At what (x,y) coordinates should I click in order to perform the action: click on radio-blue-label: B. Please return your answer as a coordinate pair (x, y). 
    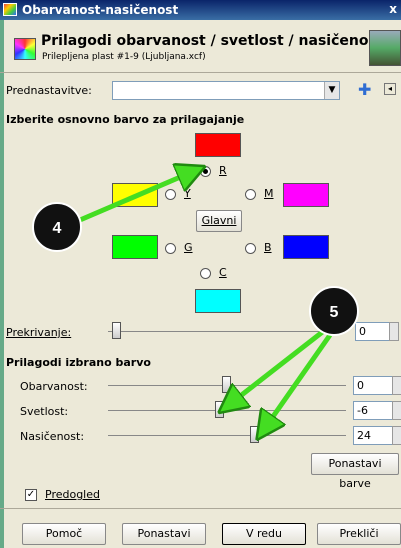
    Looking at the image, I should click on (268, 247).